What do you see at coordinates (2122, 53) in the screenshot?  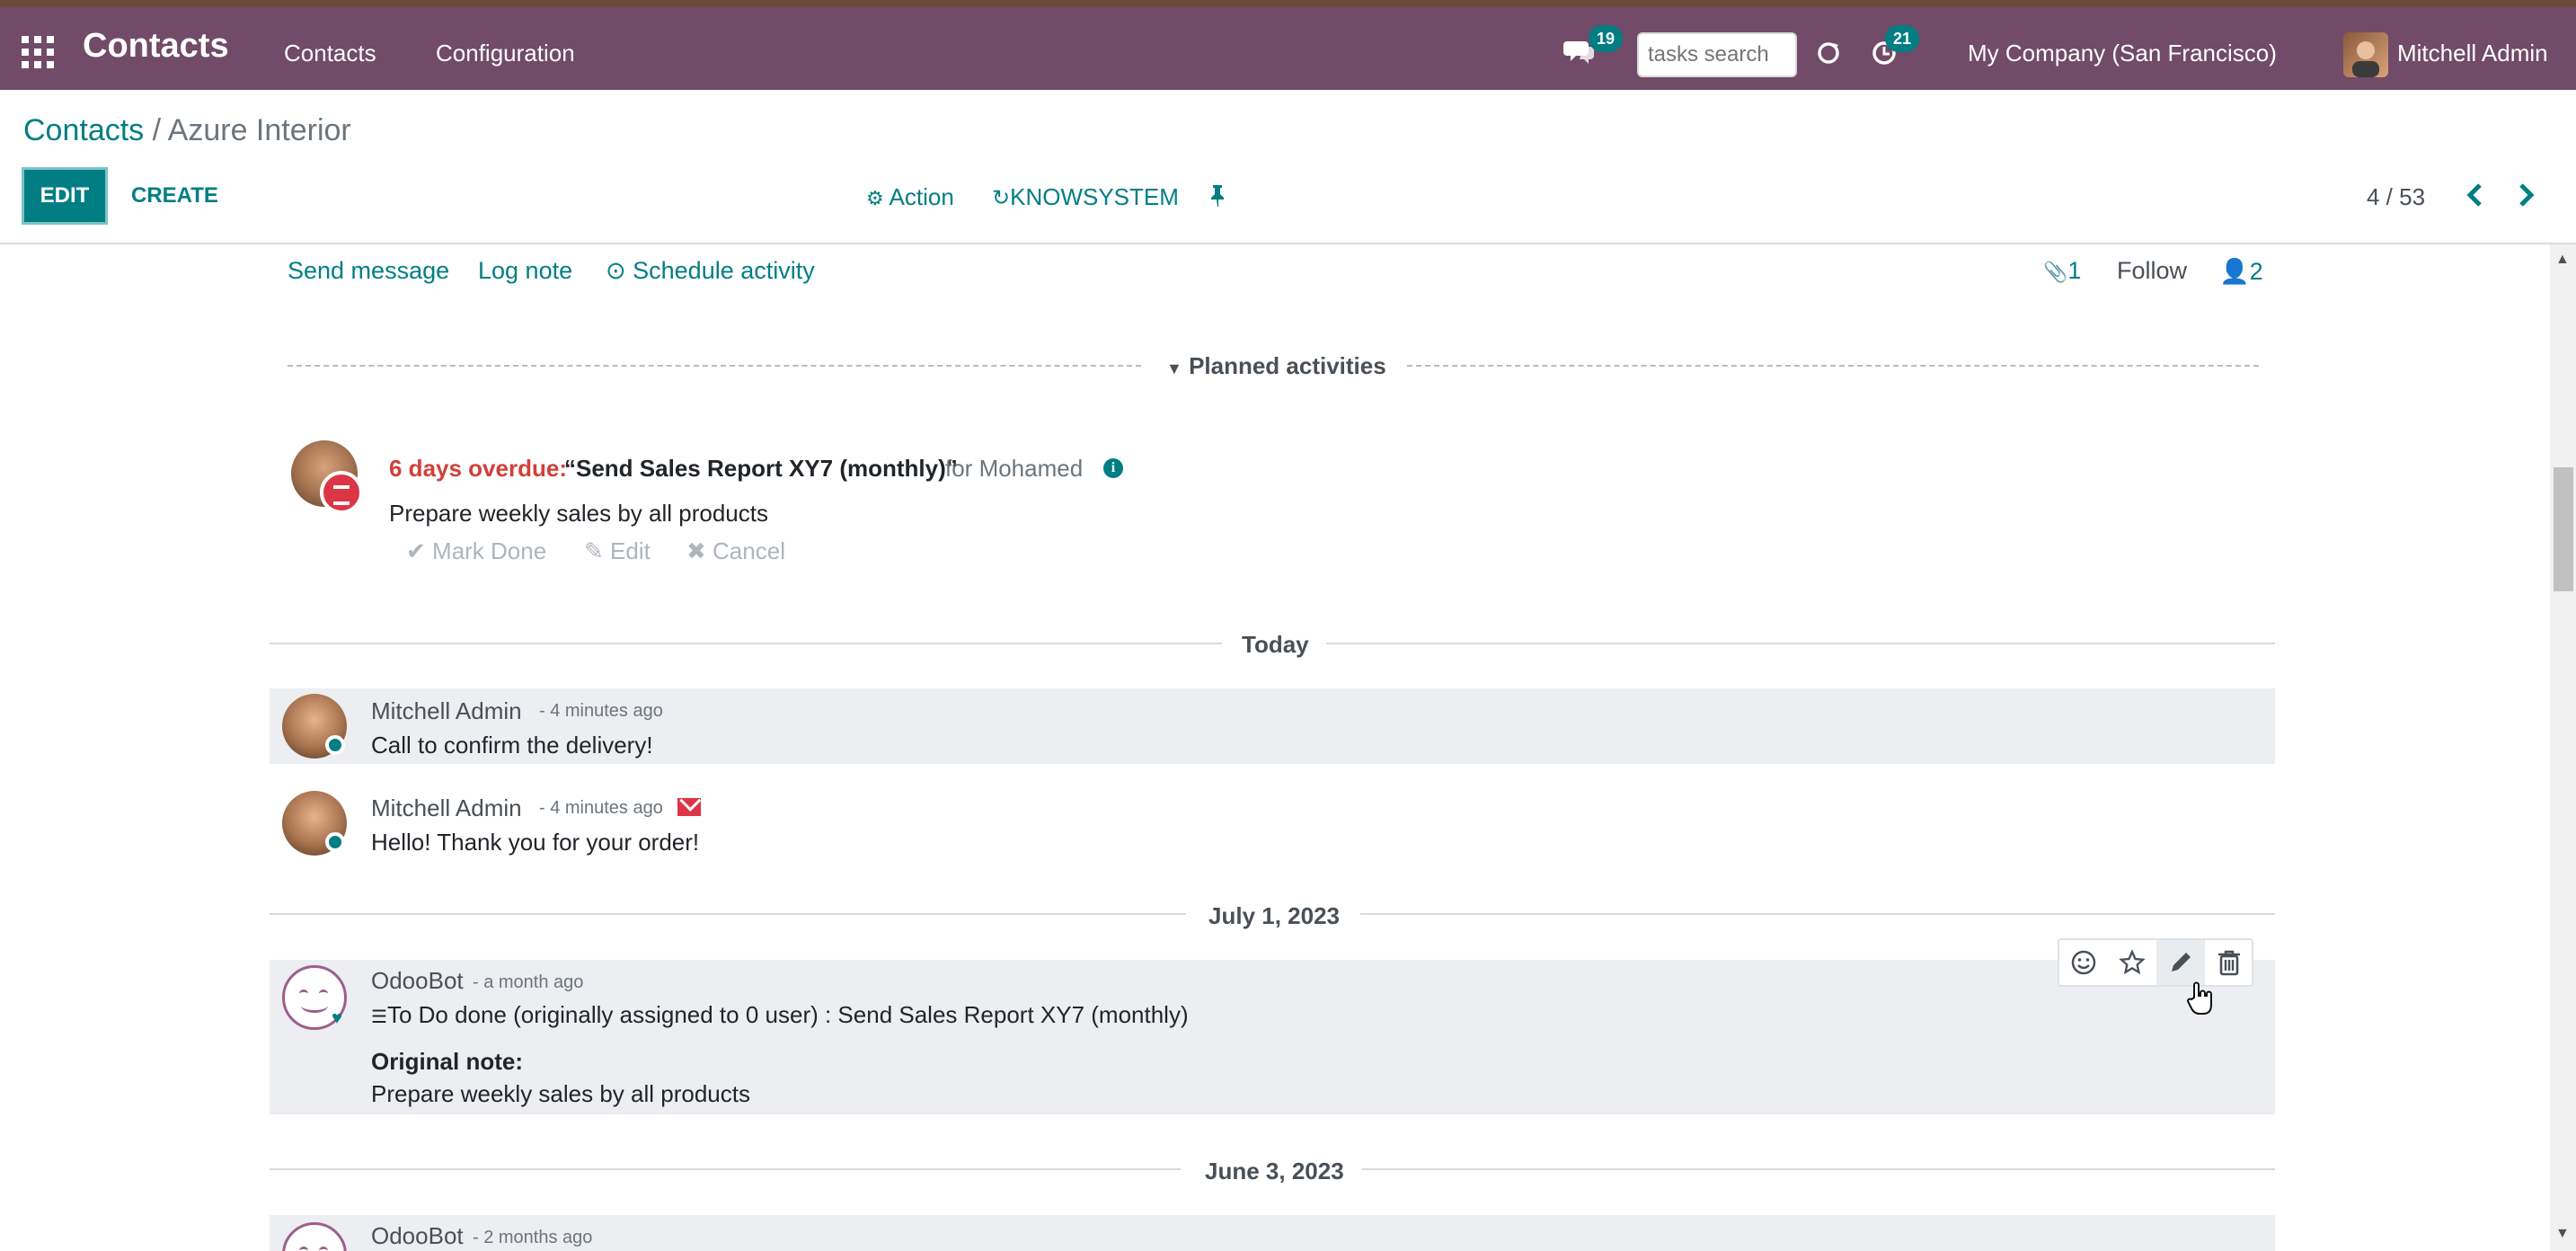 I see `company-switcher: My Company (San Francisco)` at bounding box center [2122, 53].